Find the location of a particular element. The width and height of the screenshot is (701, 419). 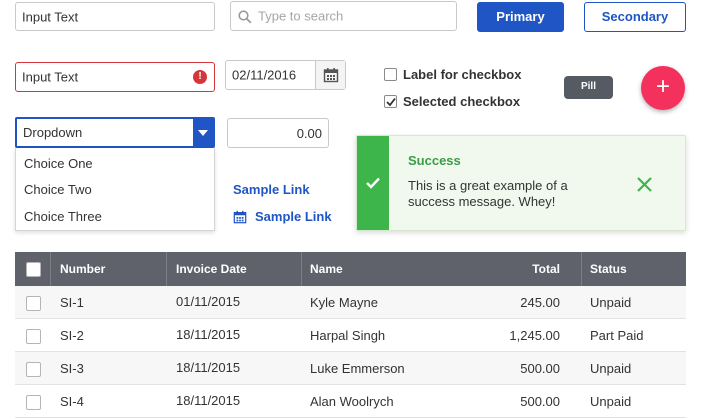

toast-status-bar is located at coordinates (373, 183).